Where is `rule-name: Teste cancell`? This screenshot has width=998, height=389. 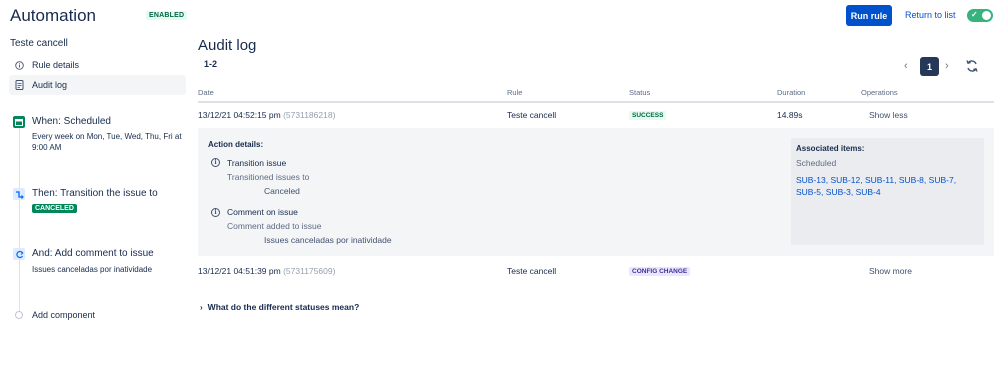
rule-name: Teste cancell is located at coordinates (39, 43).